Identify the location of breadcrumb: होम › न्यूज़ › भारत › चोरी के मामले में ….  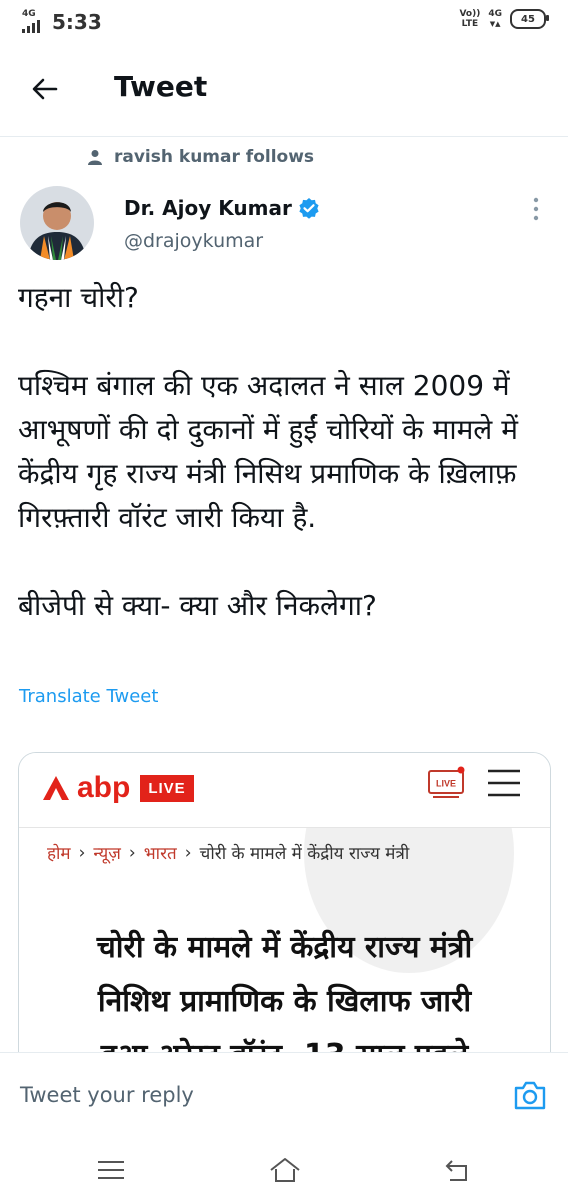
(228, 853).